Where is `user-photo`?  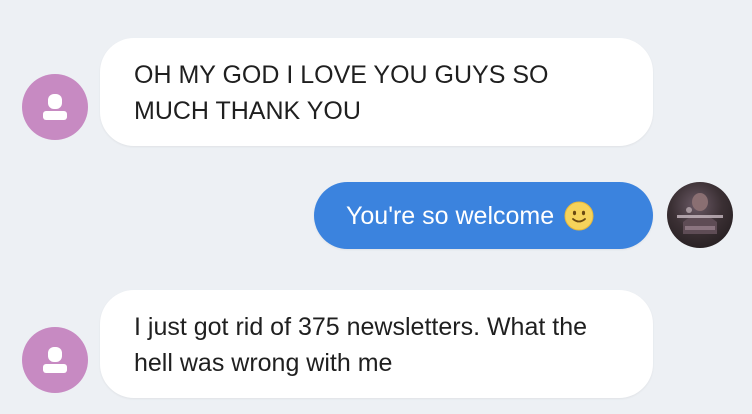 user-photo is located at coordinates (700, 213).